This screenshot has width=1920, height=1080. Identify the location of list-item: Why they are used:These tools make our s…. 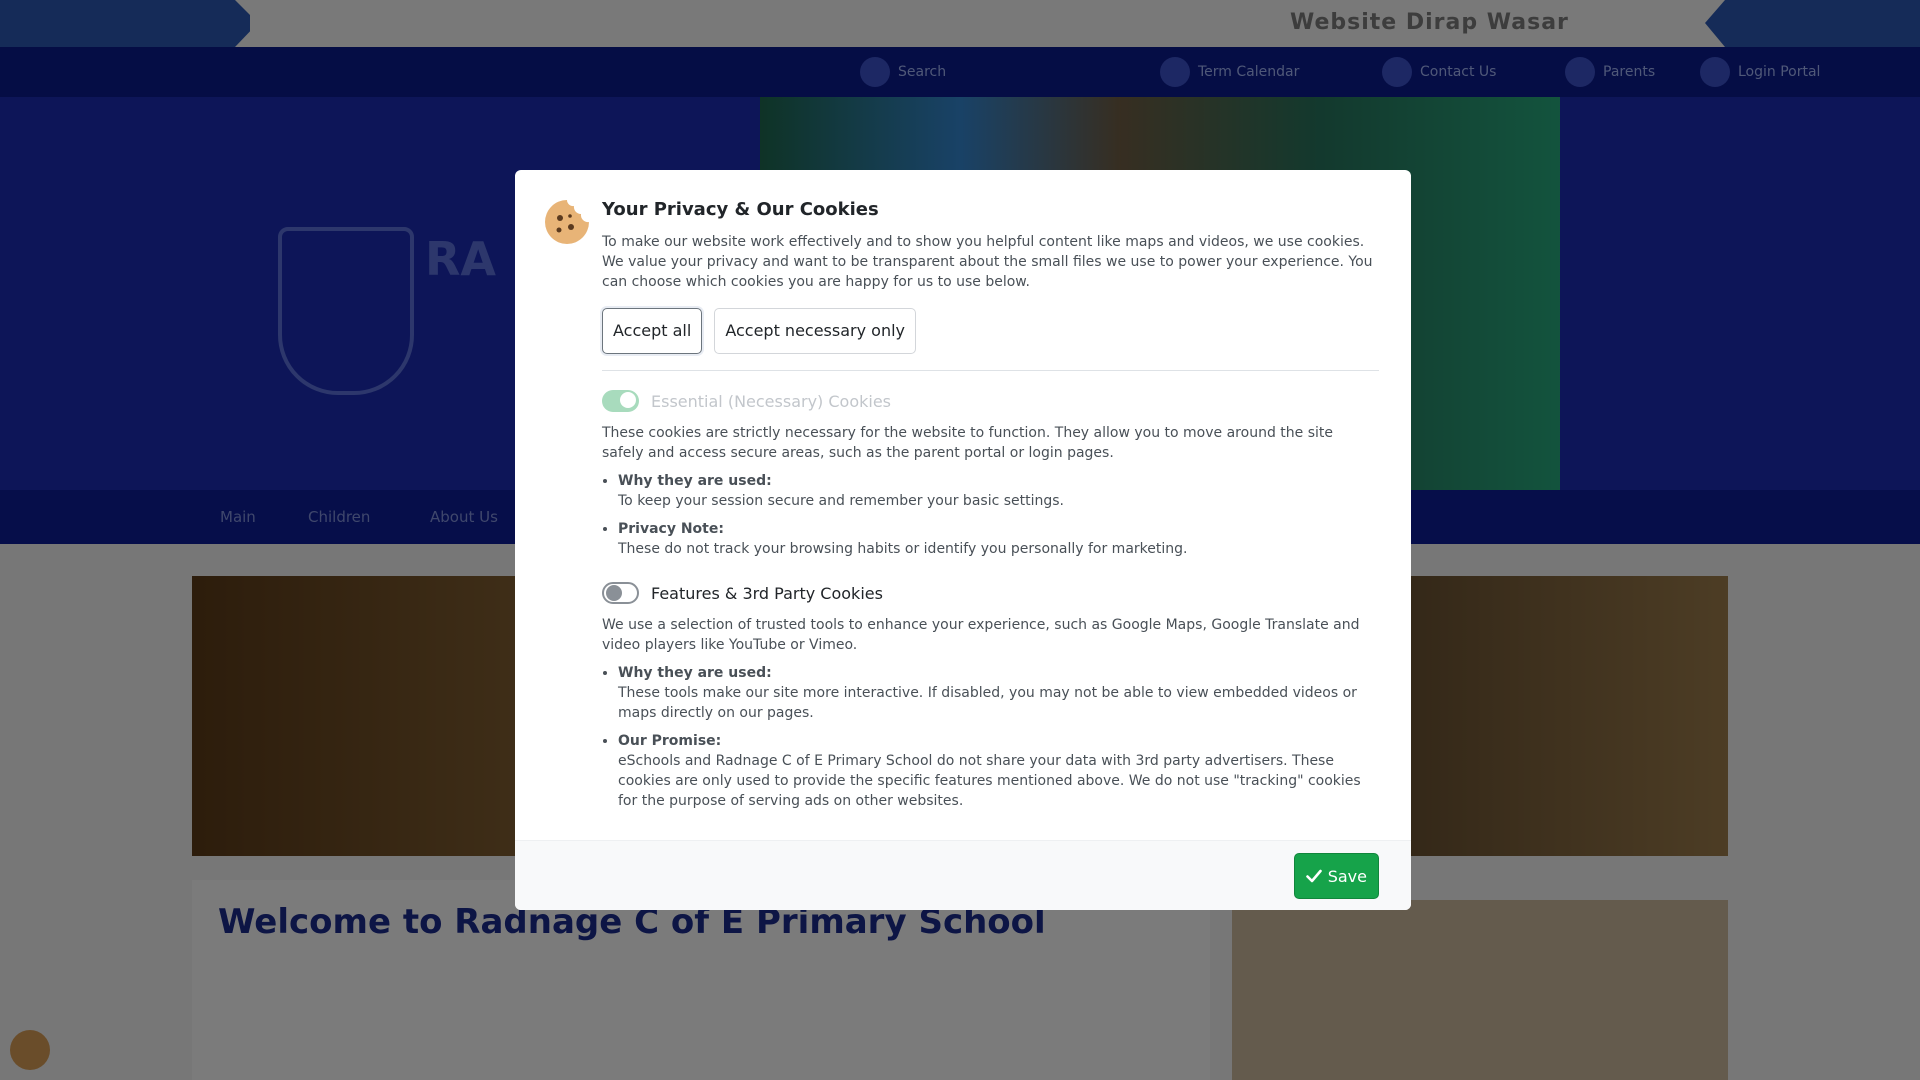
(998, 693).